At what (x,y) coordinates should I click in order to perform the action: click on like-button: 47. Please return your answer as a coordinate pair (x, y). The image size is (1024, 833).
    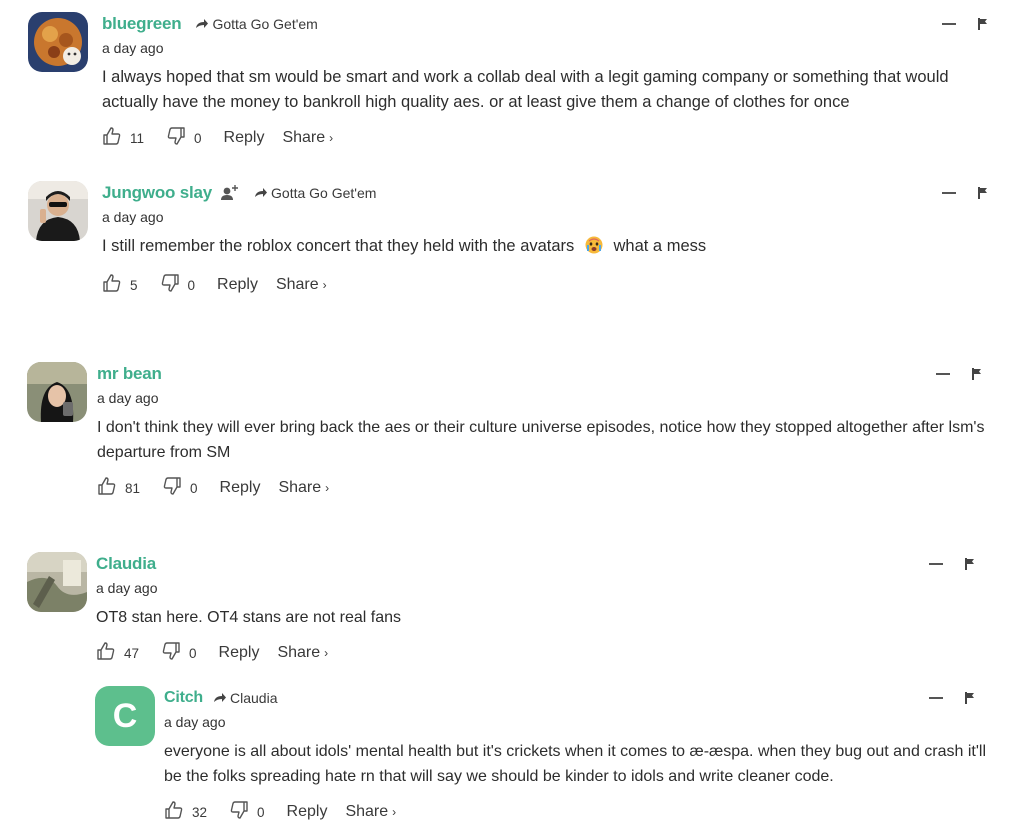
    Looking at the image, I should click on (117, 653).